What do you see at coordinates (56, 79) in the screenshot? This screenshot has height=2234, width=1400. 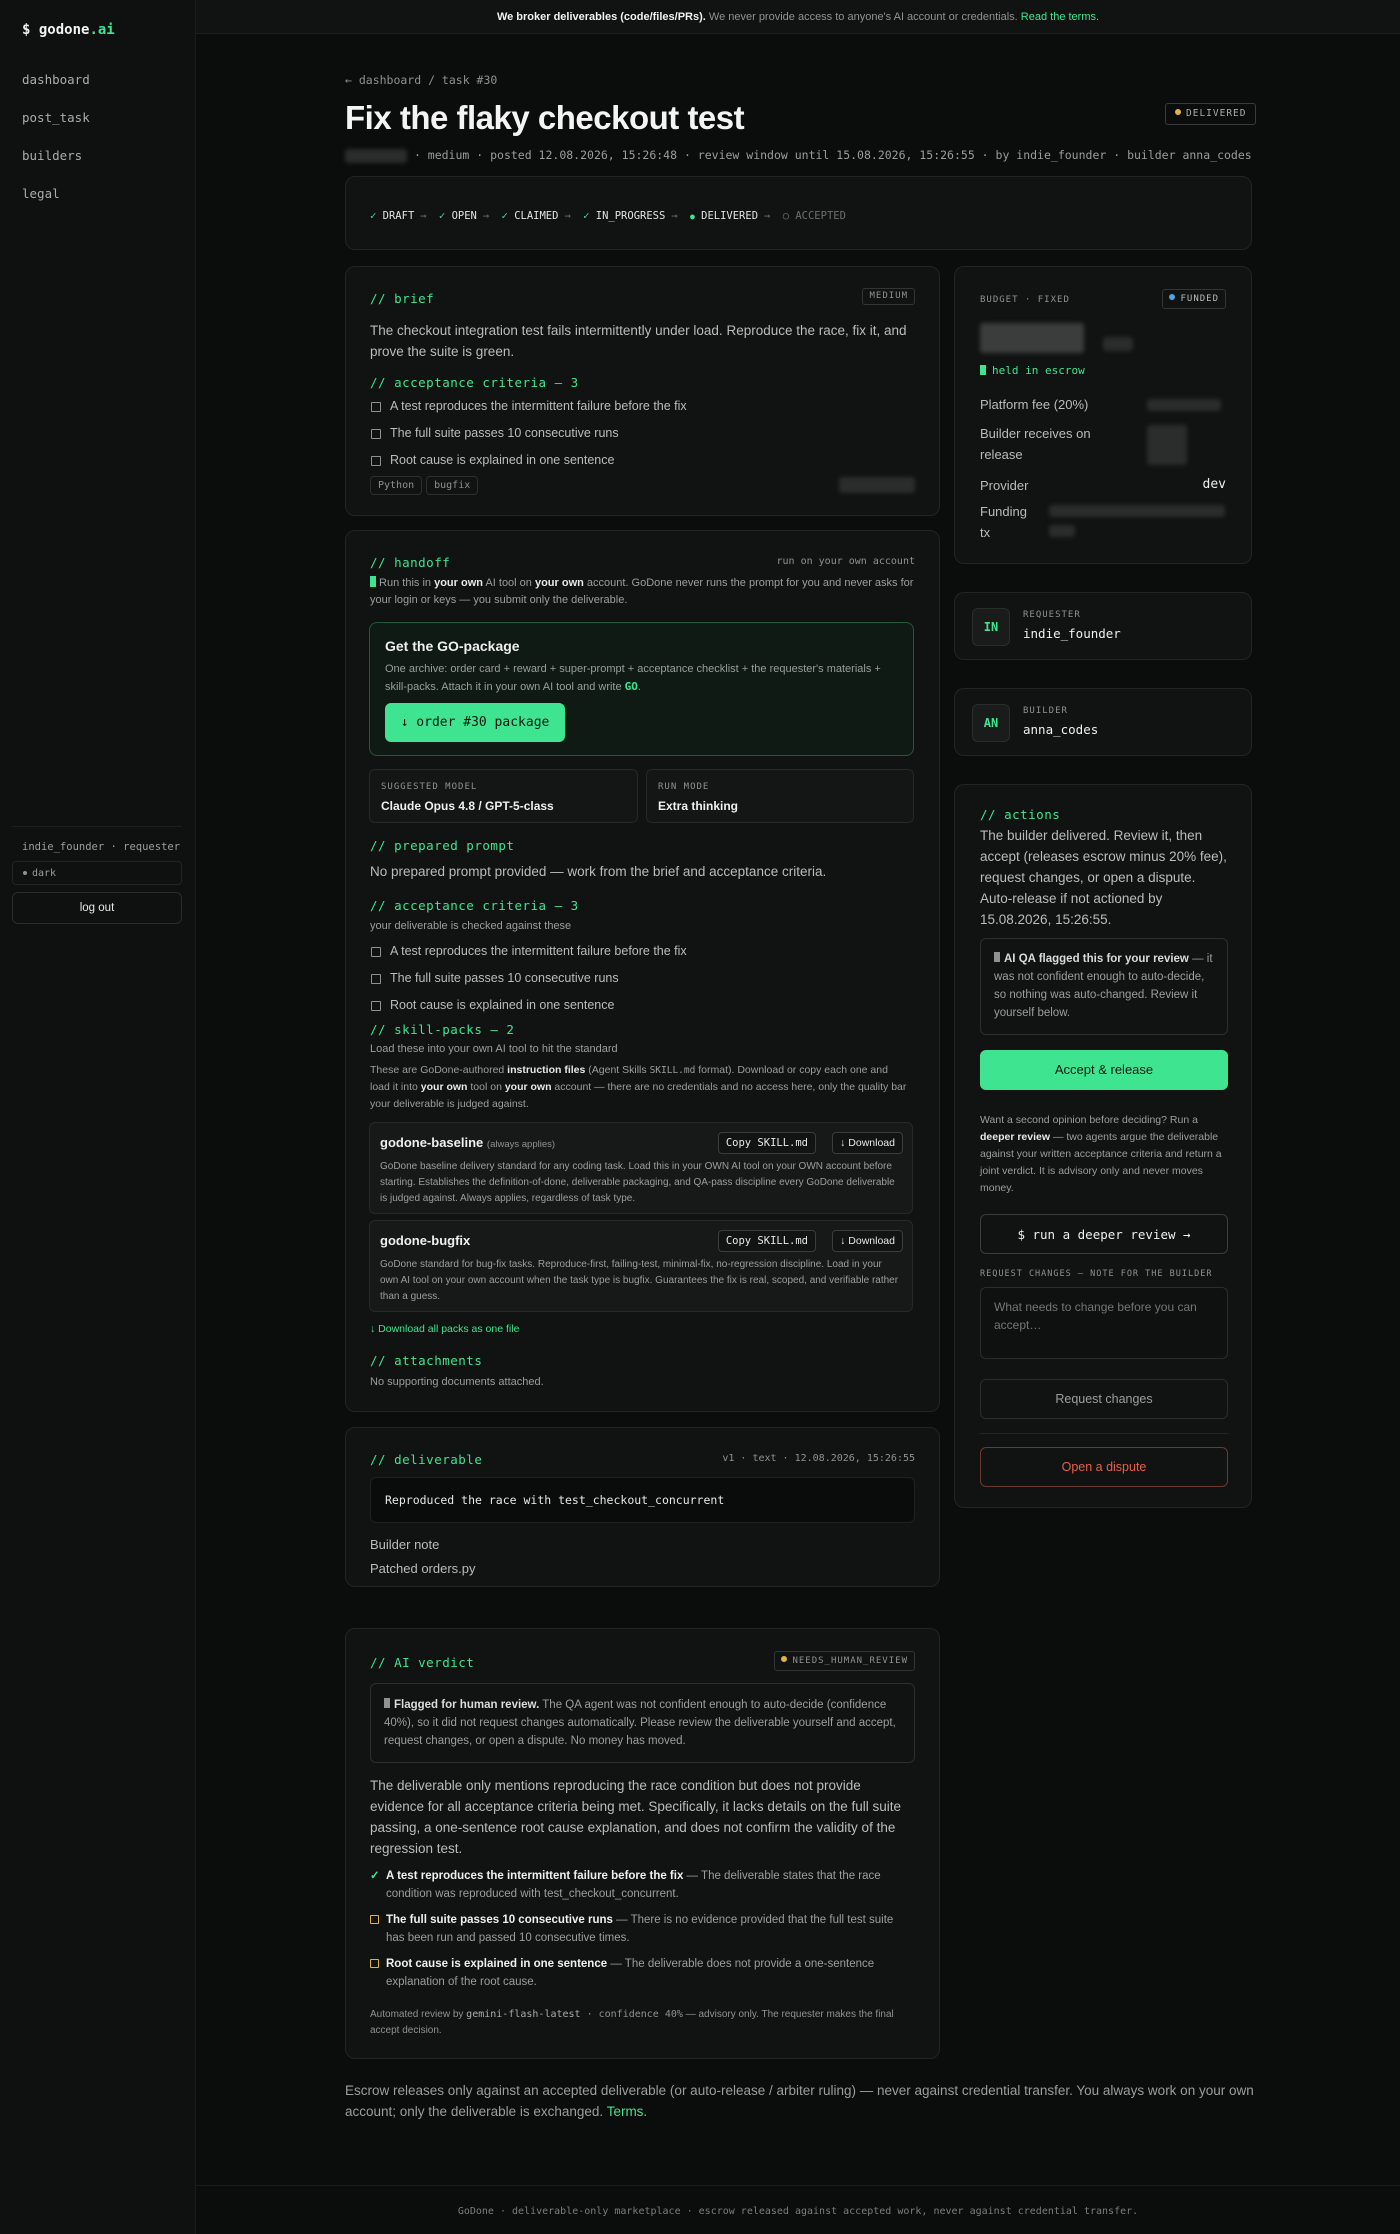 I see `nav-dashboard: dashboard` at bounding box center [56, 79].